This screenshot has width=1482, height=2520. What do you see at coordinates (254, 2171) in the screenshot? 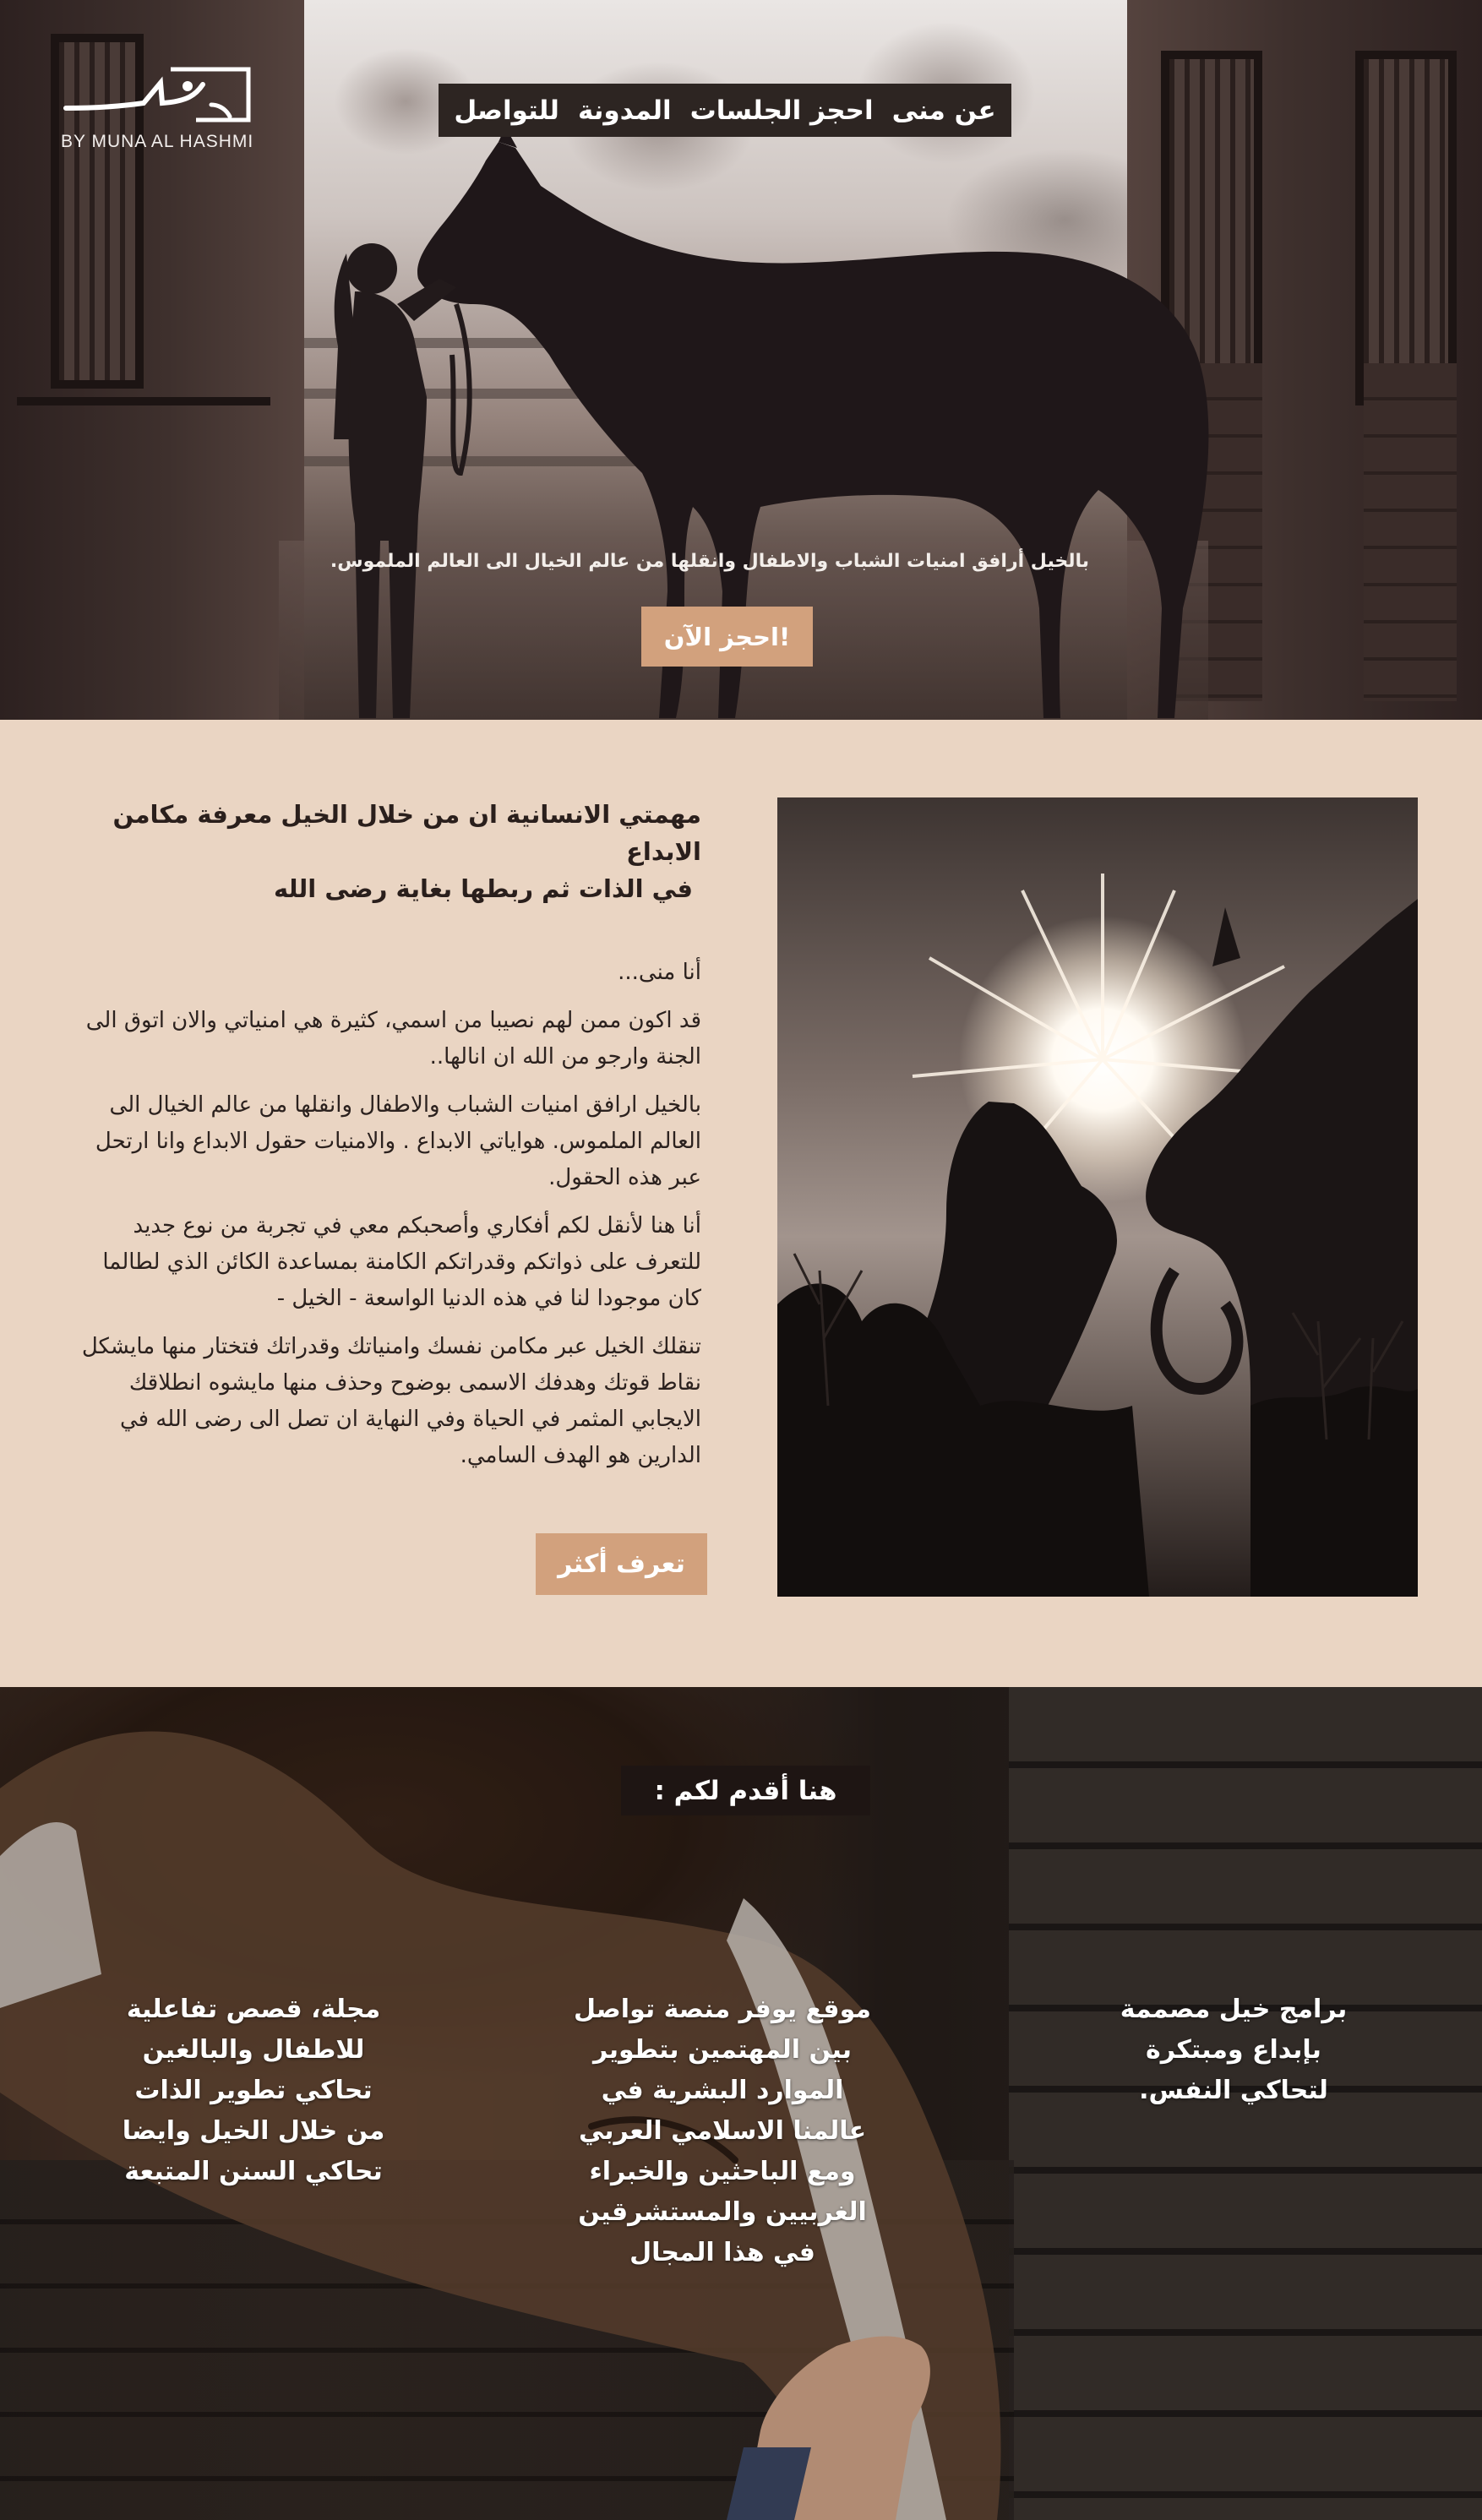
I see `service-line: تحاكي السنن المتبعة` at bounding box center [254, 2171].